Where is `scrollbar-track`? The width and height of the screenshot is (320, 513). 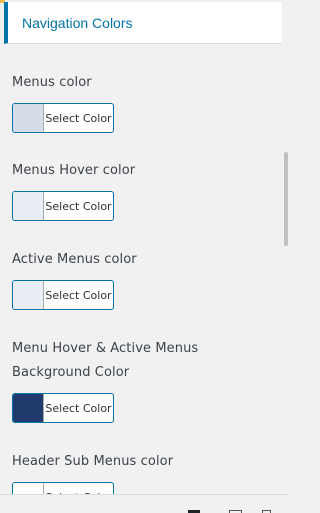
scrollbar-track is located at coordinates (286, 247).